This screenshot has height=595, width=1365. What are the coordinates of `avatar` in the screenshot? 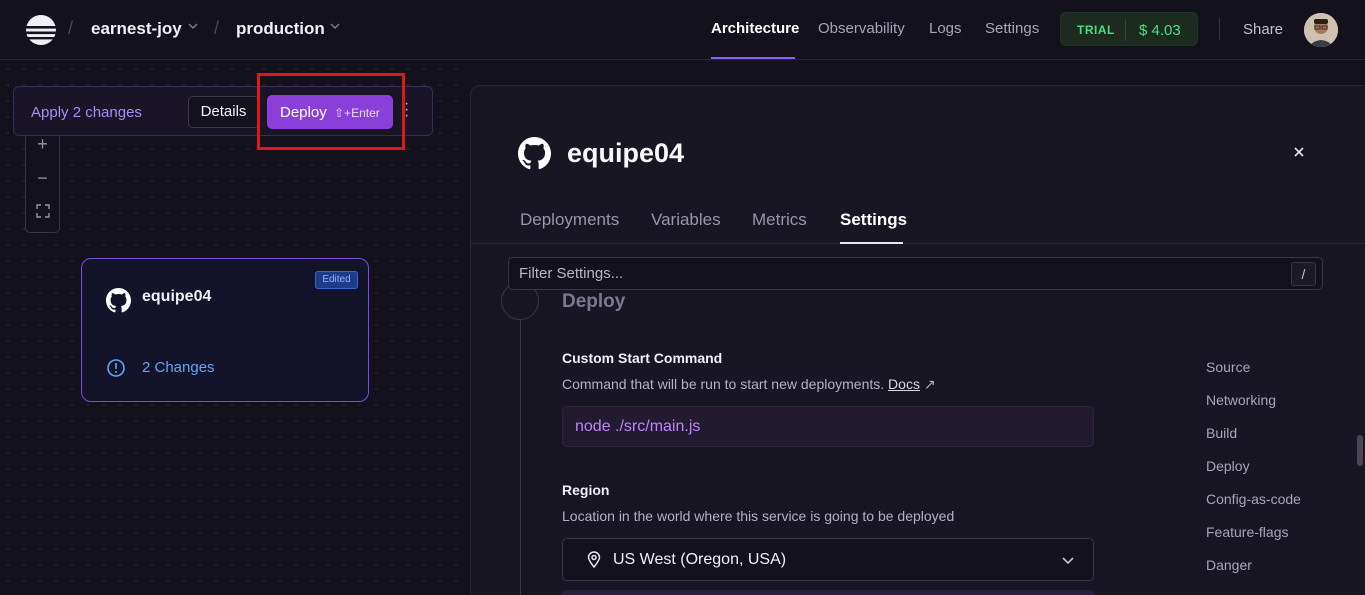 It's located at (1321, 30).